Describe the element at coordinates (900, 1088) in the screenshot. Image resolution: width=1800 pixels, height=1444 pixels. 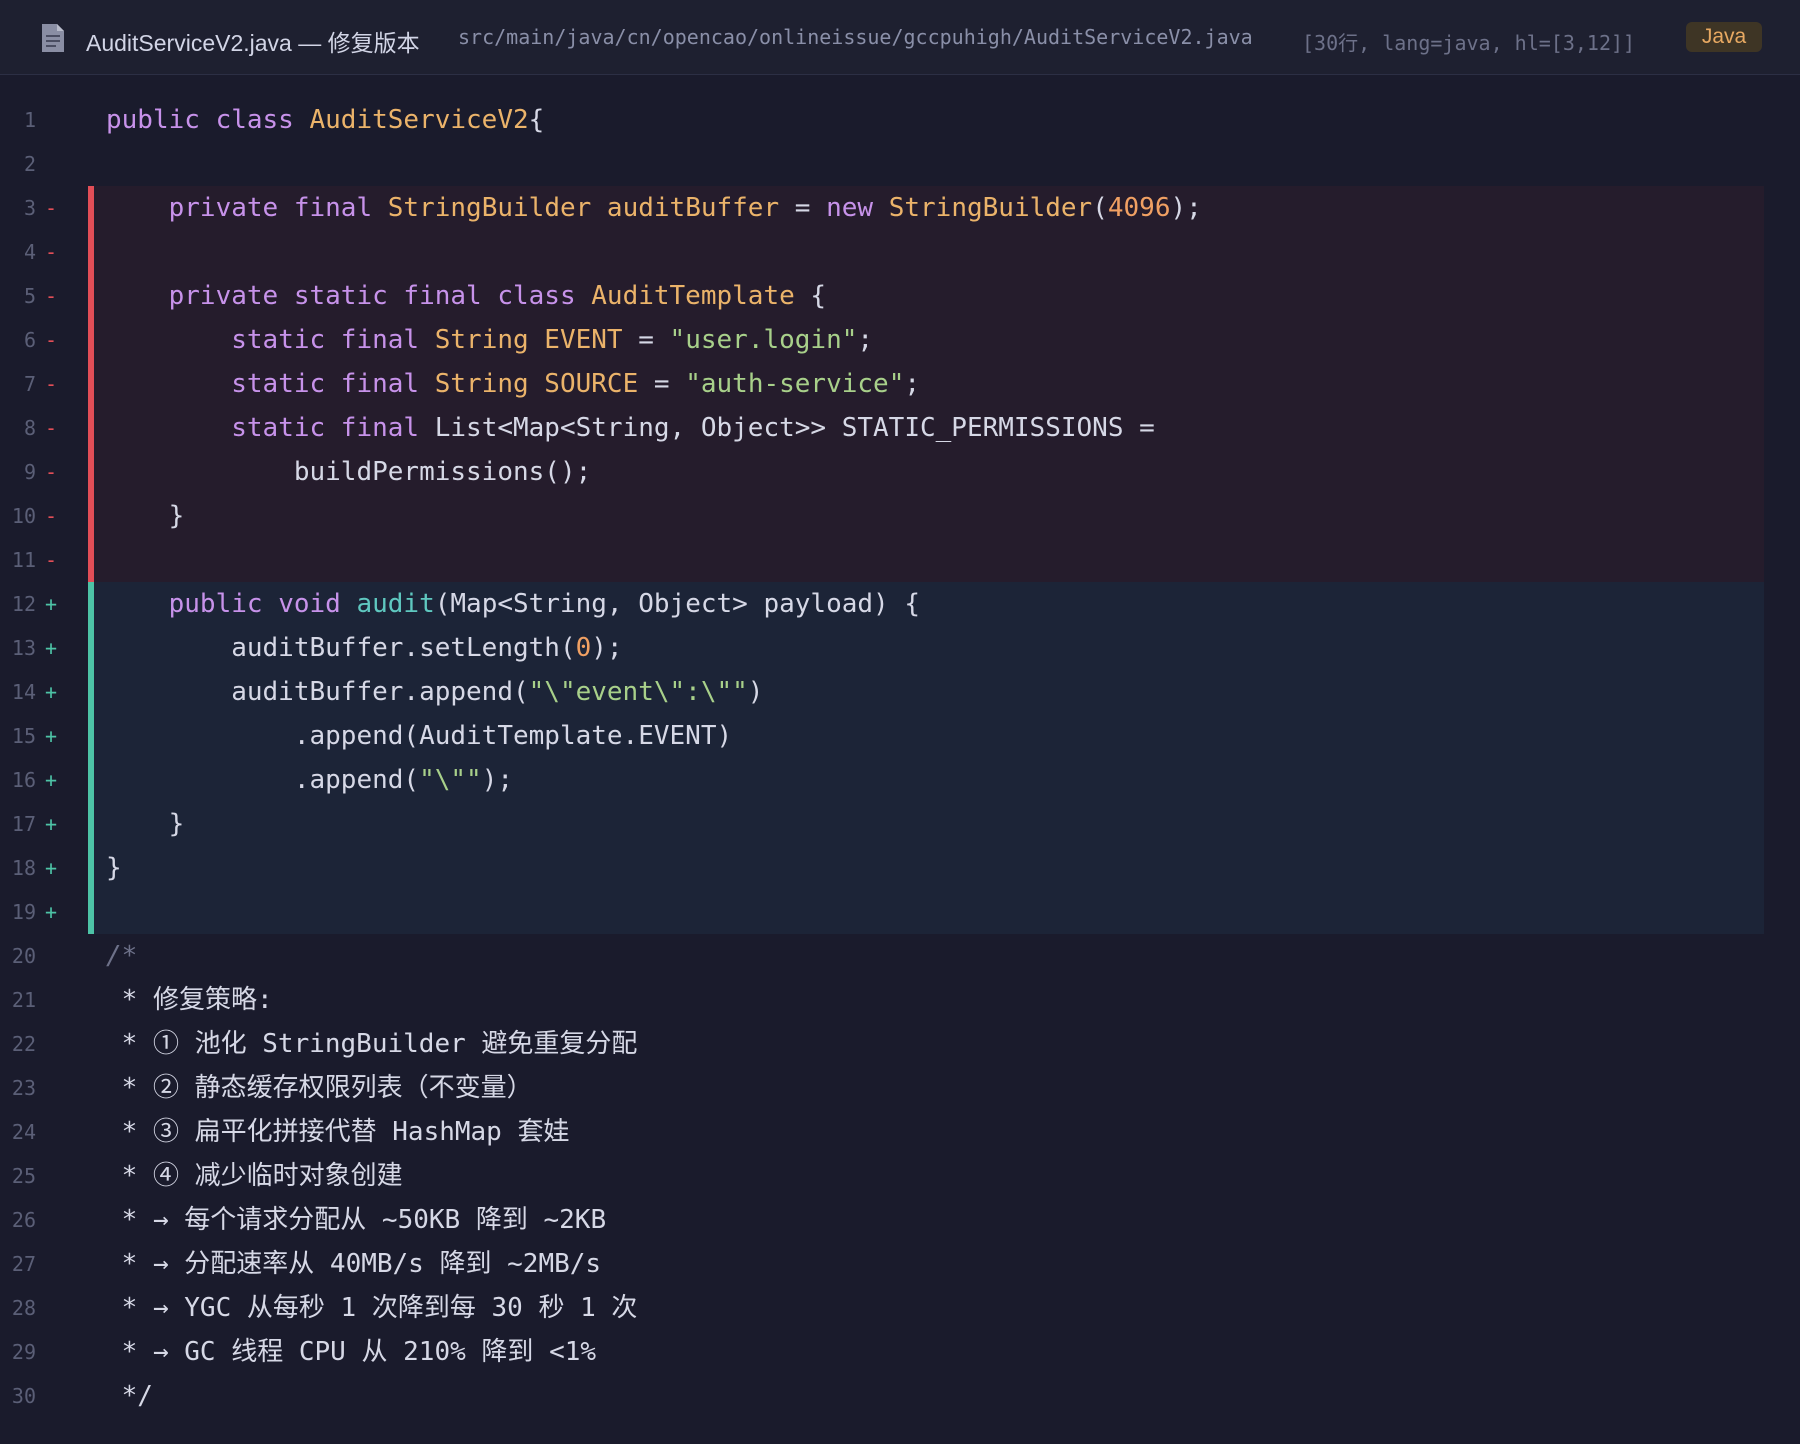
I see `code-line: 23 * ② 静态缓存权限列表（不变量）` at that location.